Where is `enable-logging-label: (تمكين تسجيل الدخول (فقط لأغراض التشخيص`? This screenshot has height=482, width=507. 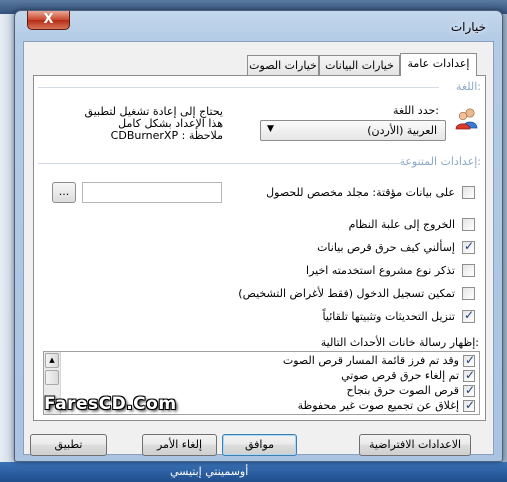 enable-logging-label: (تمكين تسجيل الدخول (فقط لأغراض التشخيص is located at coordinates (346, 293).